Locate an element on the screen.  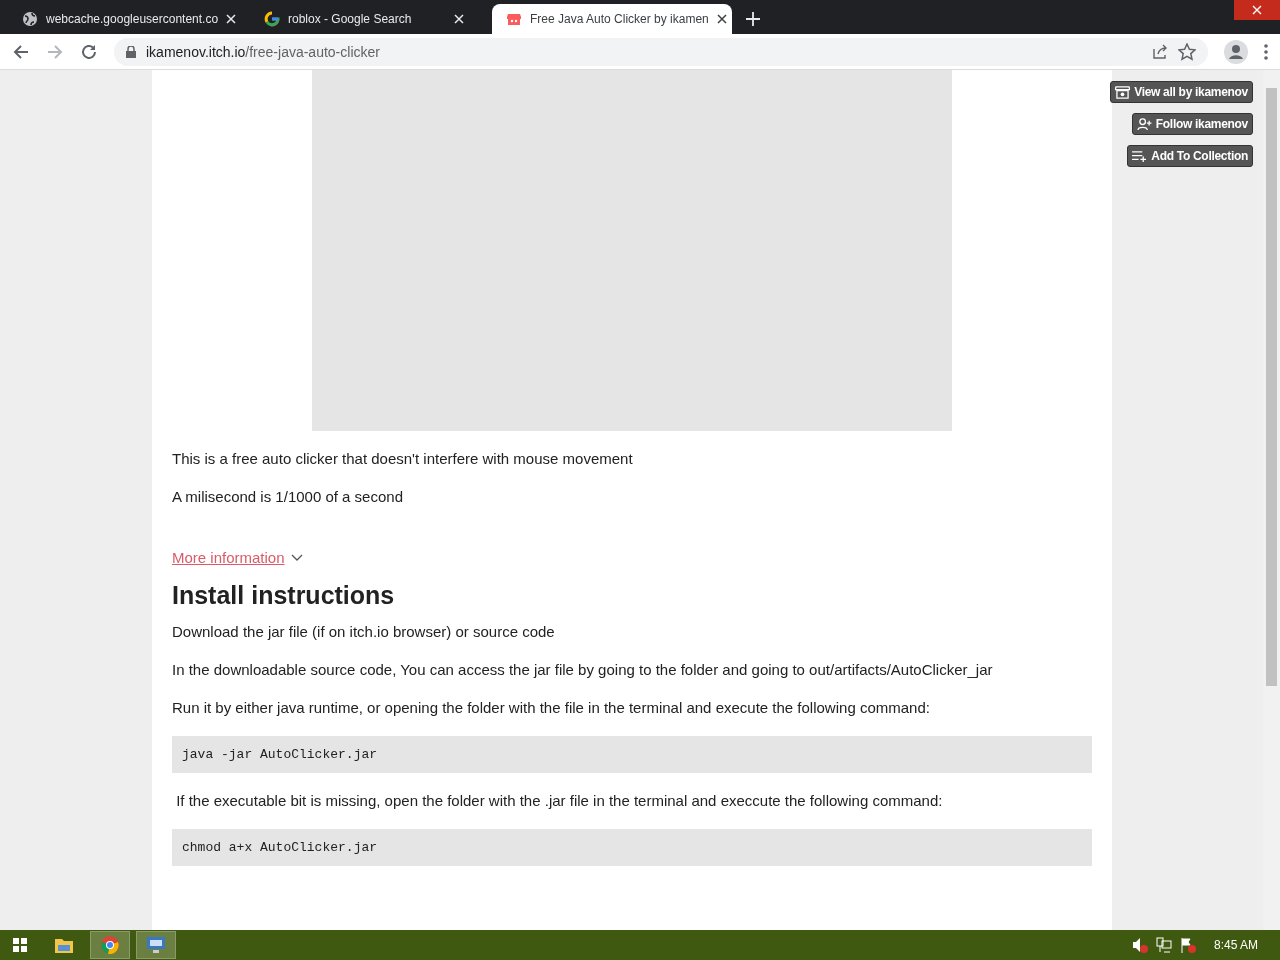
star-icon is located at coordinates (1187, 51).